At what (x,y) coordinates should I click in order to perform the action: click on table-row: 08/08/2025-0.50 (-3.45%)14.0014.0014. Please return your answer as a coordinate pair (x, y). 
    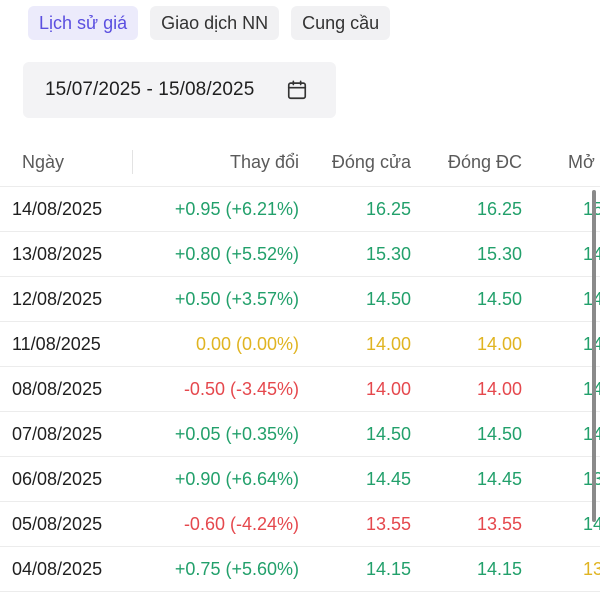
    Looking at the image, I should click on (300, 389).